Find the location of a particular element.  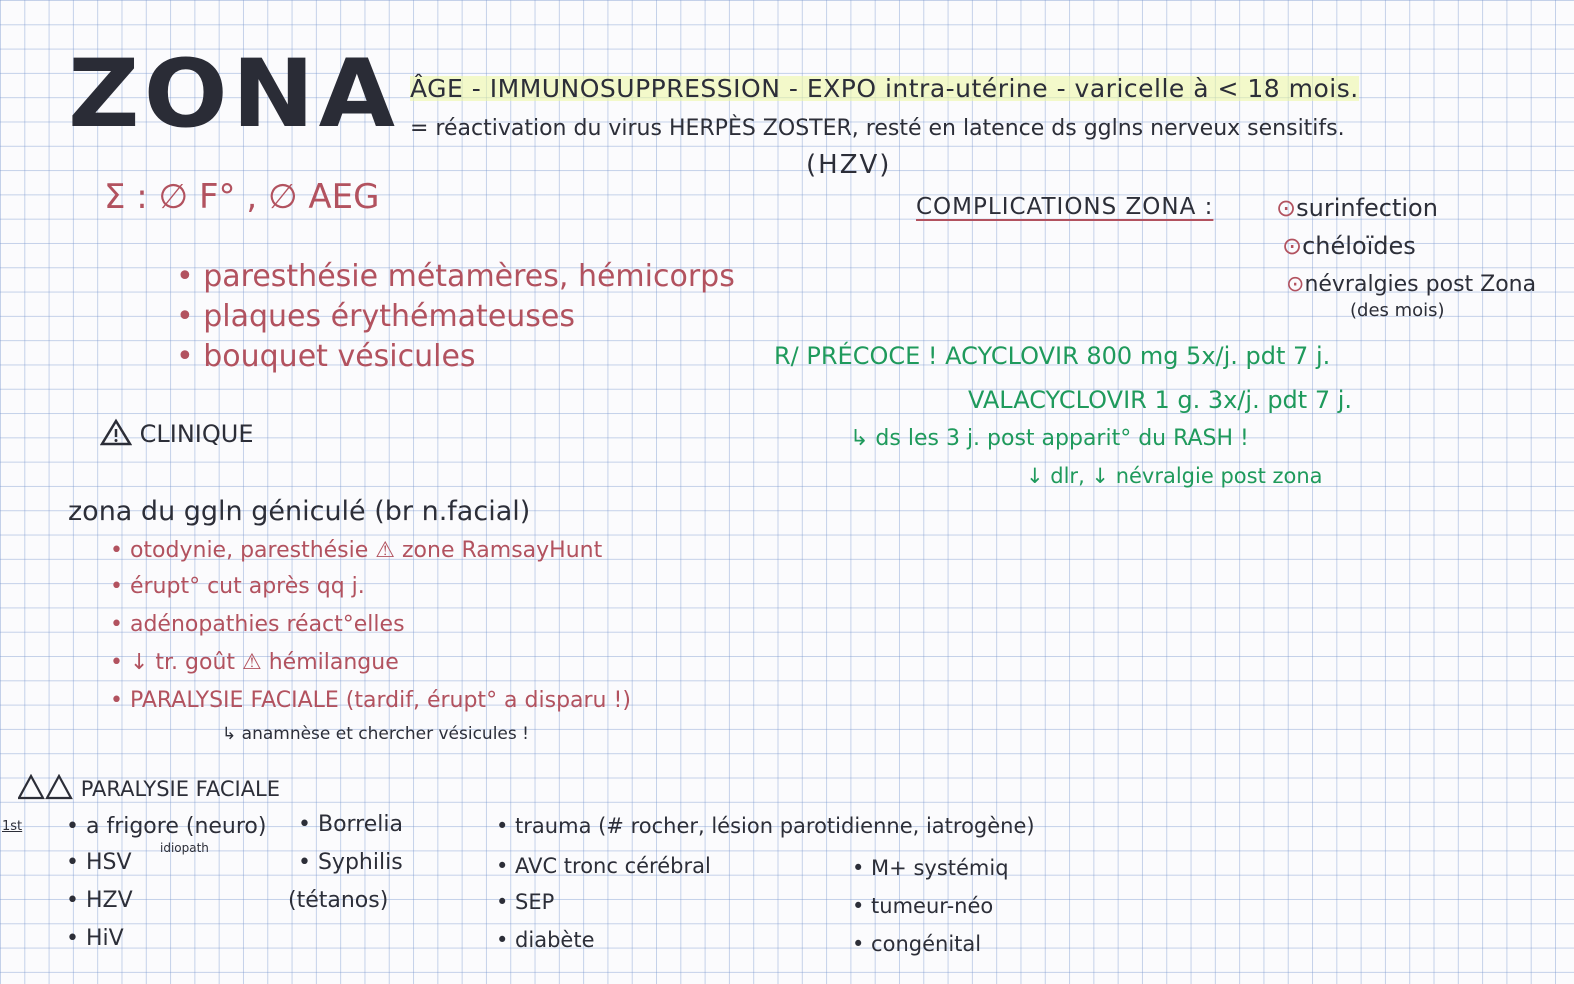

complication-label: chéloïdes is located at coordinates (1359, 246).